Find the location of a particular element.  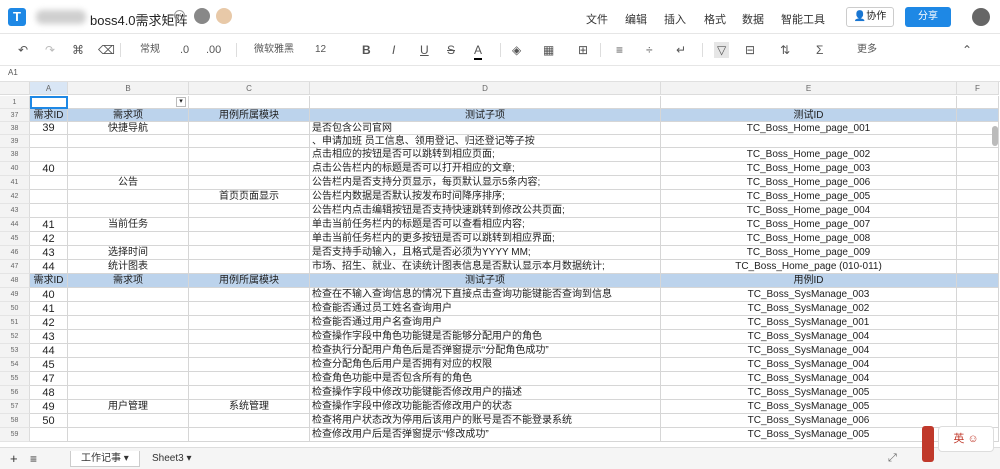

font-size-select: 12 is located at coordinates (320, 50).